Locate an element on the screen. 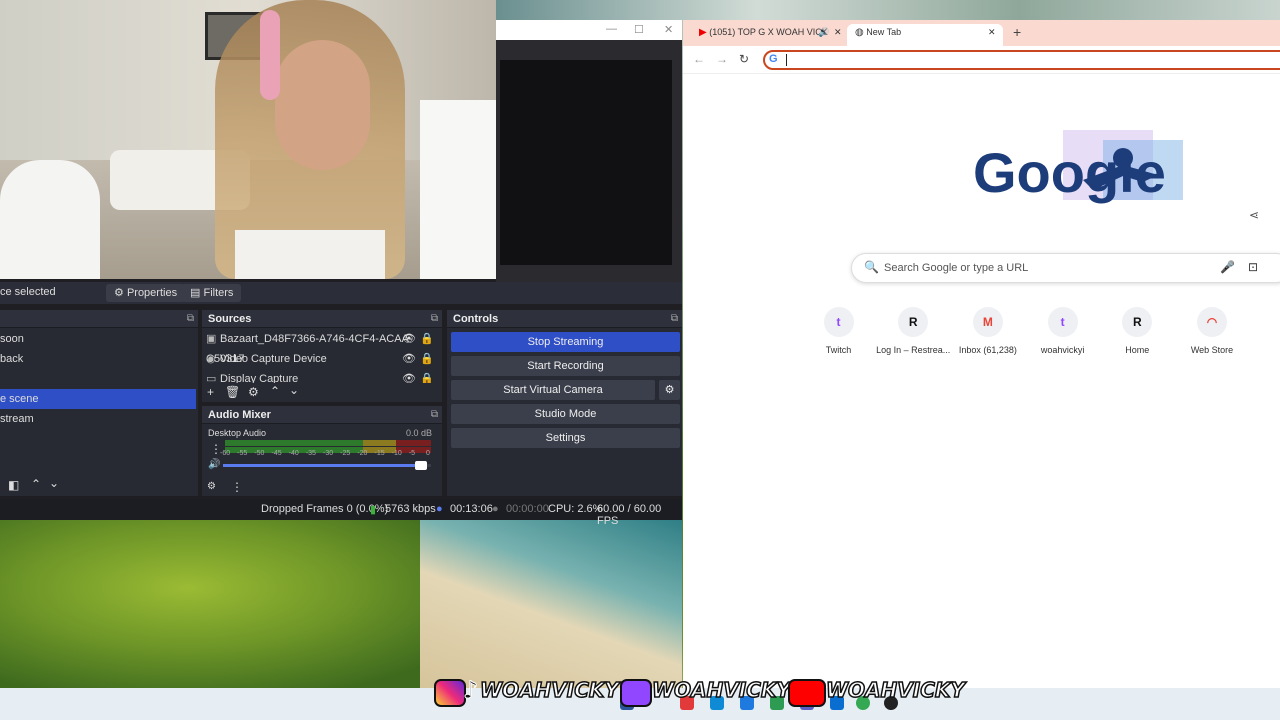  reload-icon: ↻ is located at coordinates (744, 59).